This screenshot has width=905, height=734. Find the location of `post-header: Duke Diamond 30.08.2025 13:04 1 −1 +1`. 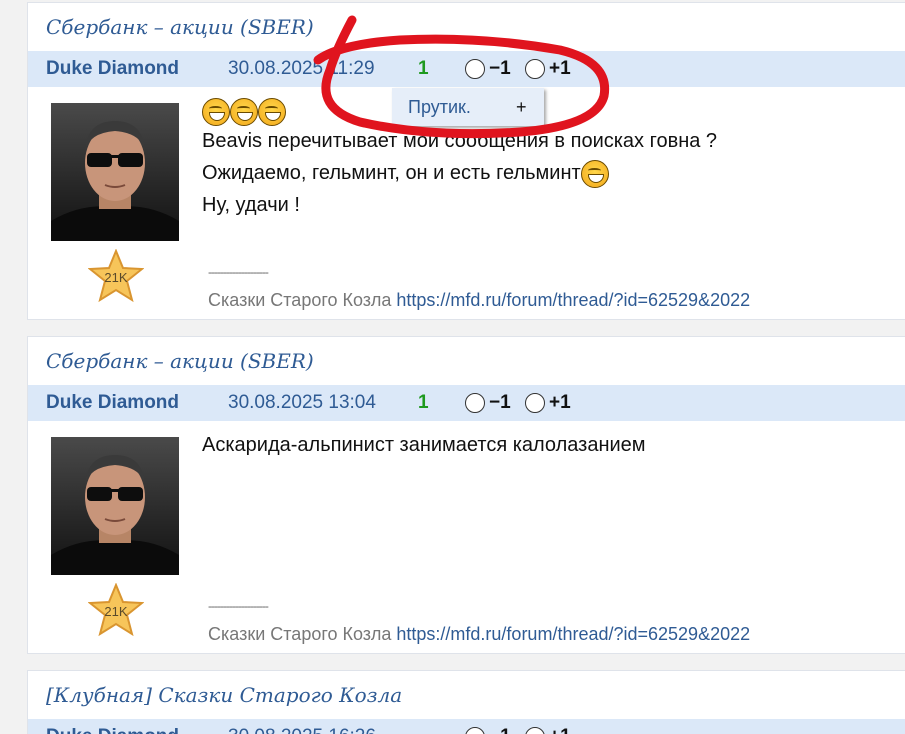

post-header: Duke Diamond 30.08.2025 13:04 1 −1 +1 is located at coordinates (466, 403).